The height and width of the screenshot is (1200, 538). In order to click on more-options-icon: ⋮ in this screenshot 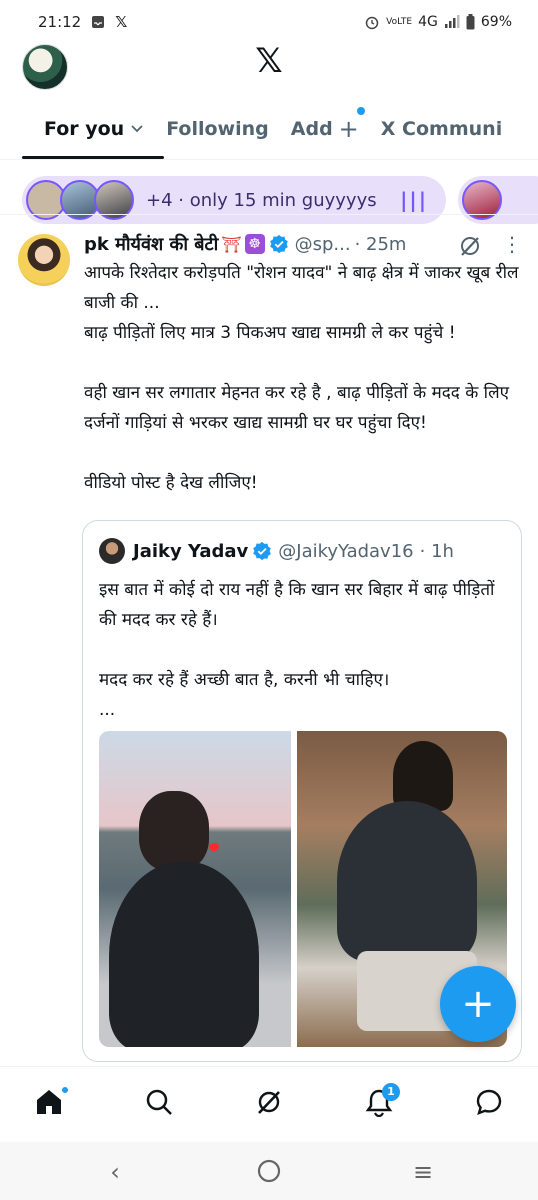, I will do `click(512, 244)`.